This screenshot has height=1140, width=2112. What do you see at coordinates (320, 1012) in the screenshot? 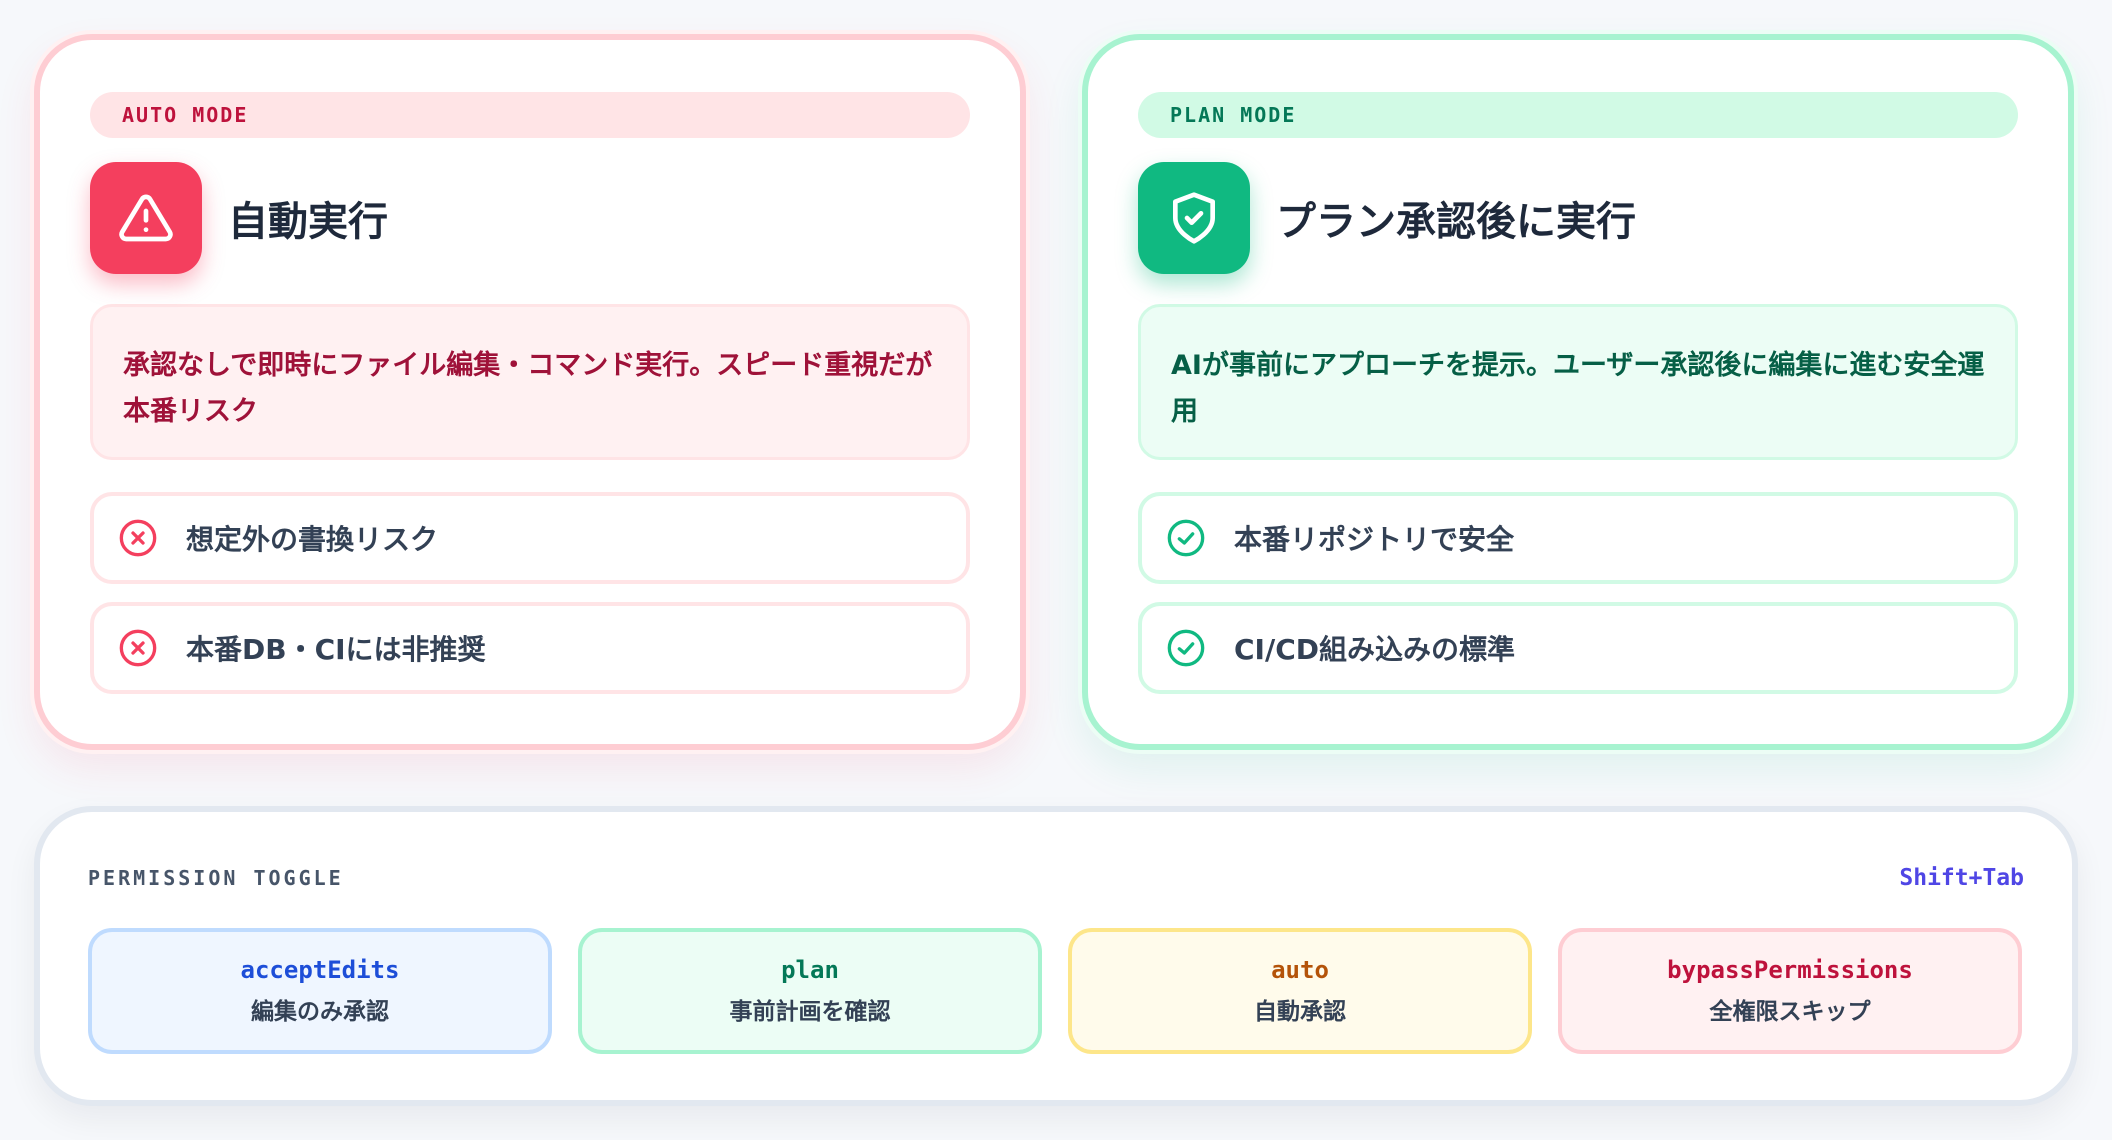
I see `option-description: 編集のみ承認` at bounding box center [320, 1012].